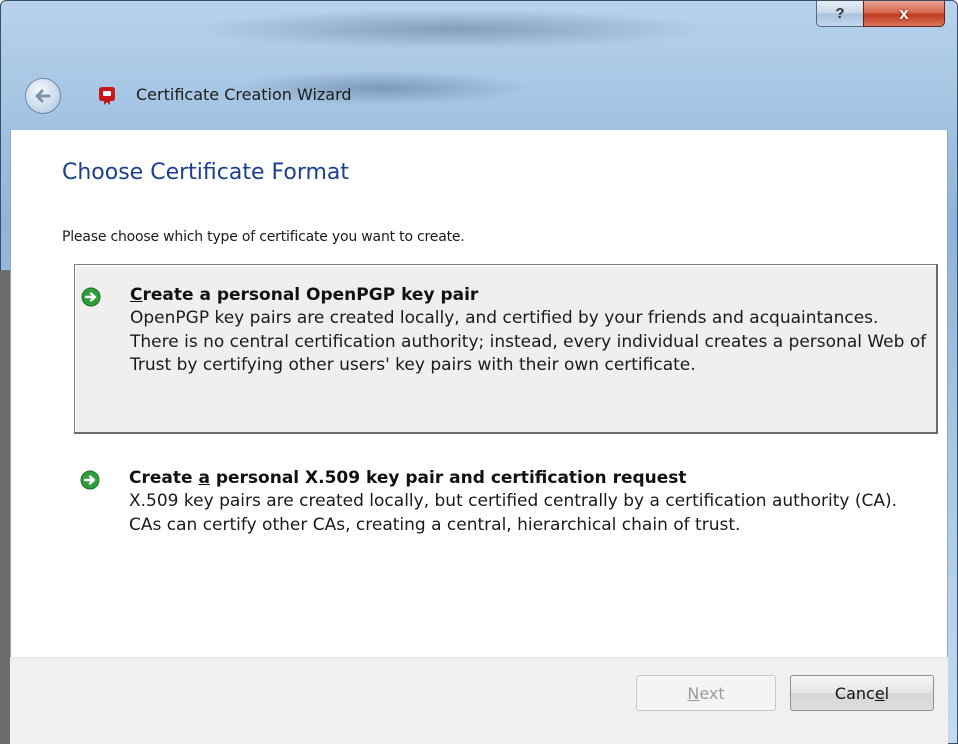  What do you see at coordinates (887, 693) in the screenshot?
I see `cancel-label-suffix: l` at bounding box center [887, 693].